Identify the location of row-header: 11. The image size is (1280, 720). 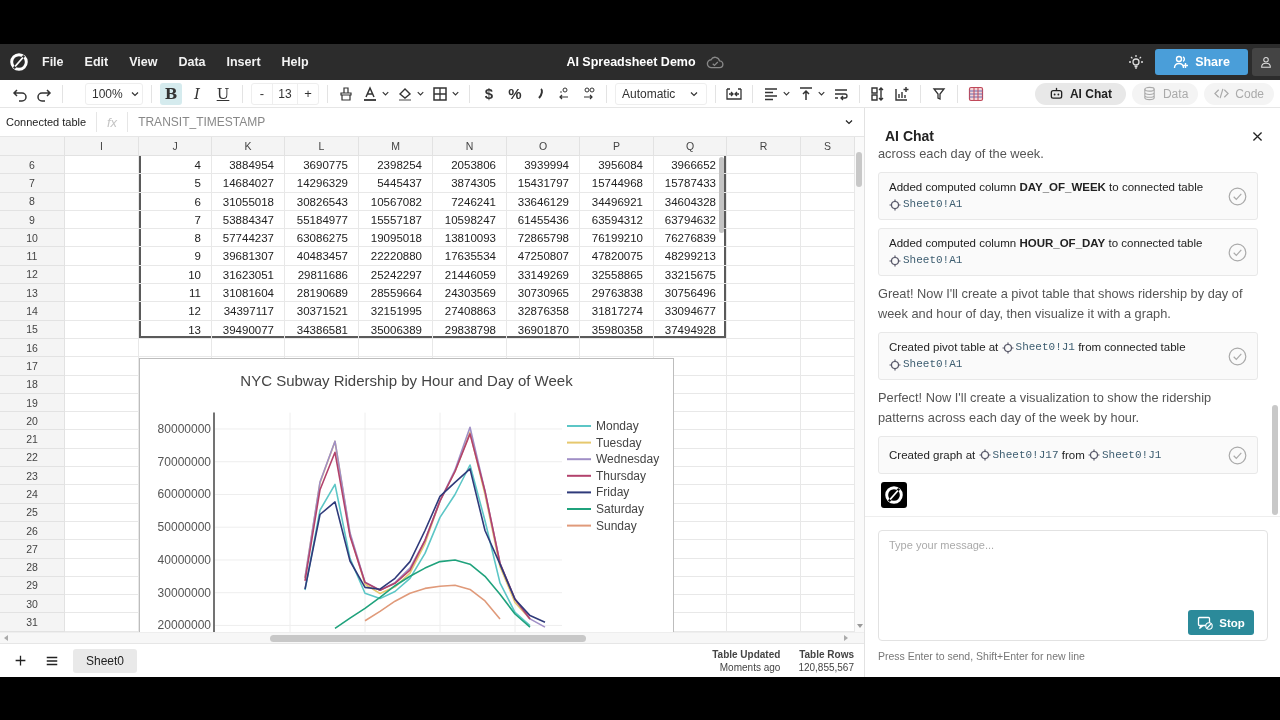
(32, 256).